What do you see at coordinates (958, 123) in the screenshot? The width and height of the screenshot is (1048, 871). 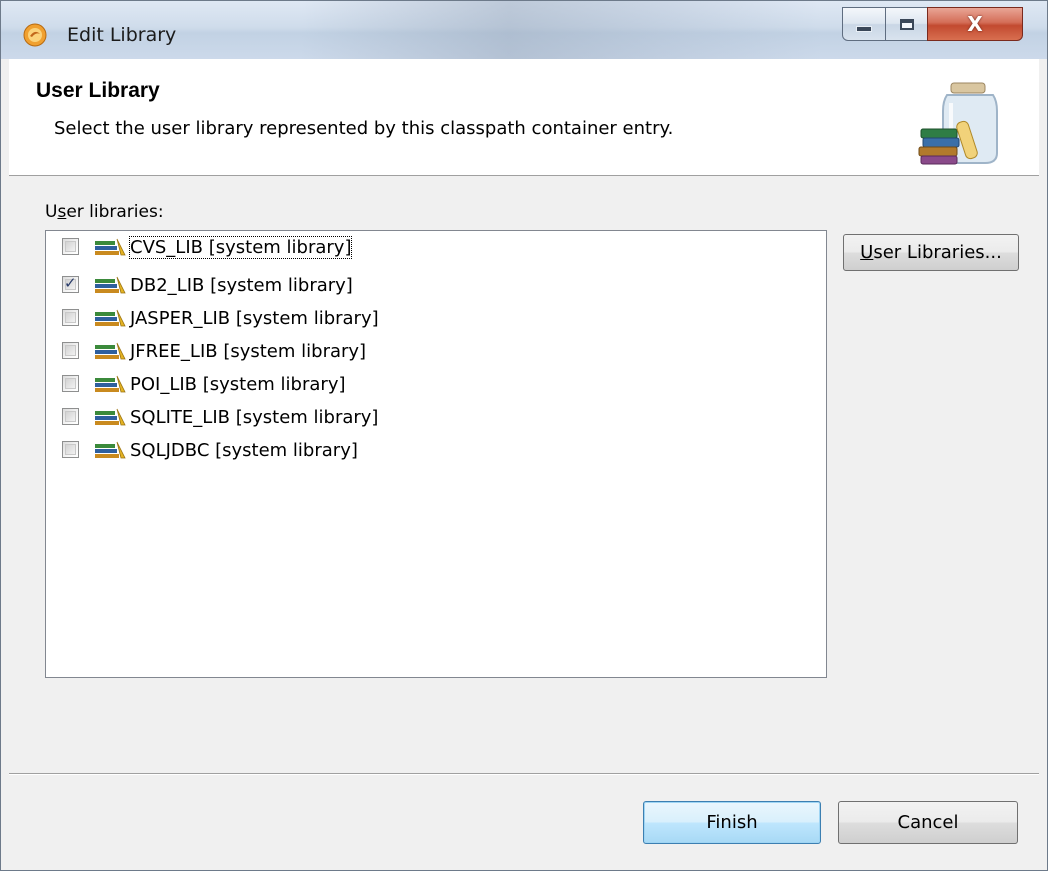 I see `library-jar-icon` at bounding box center [958, 123].